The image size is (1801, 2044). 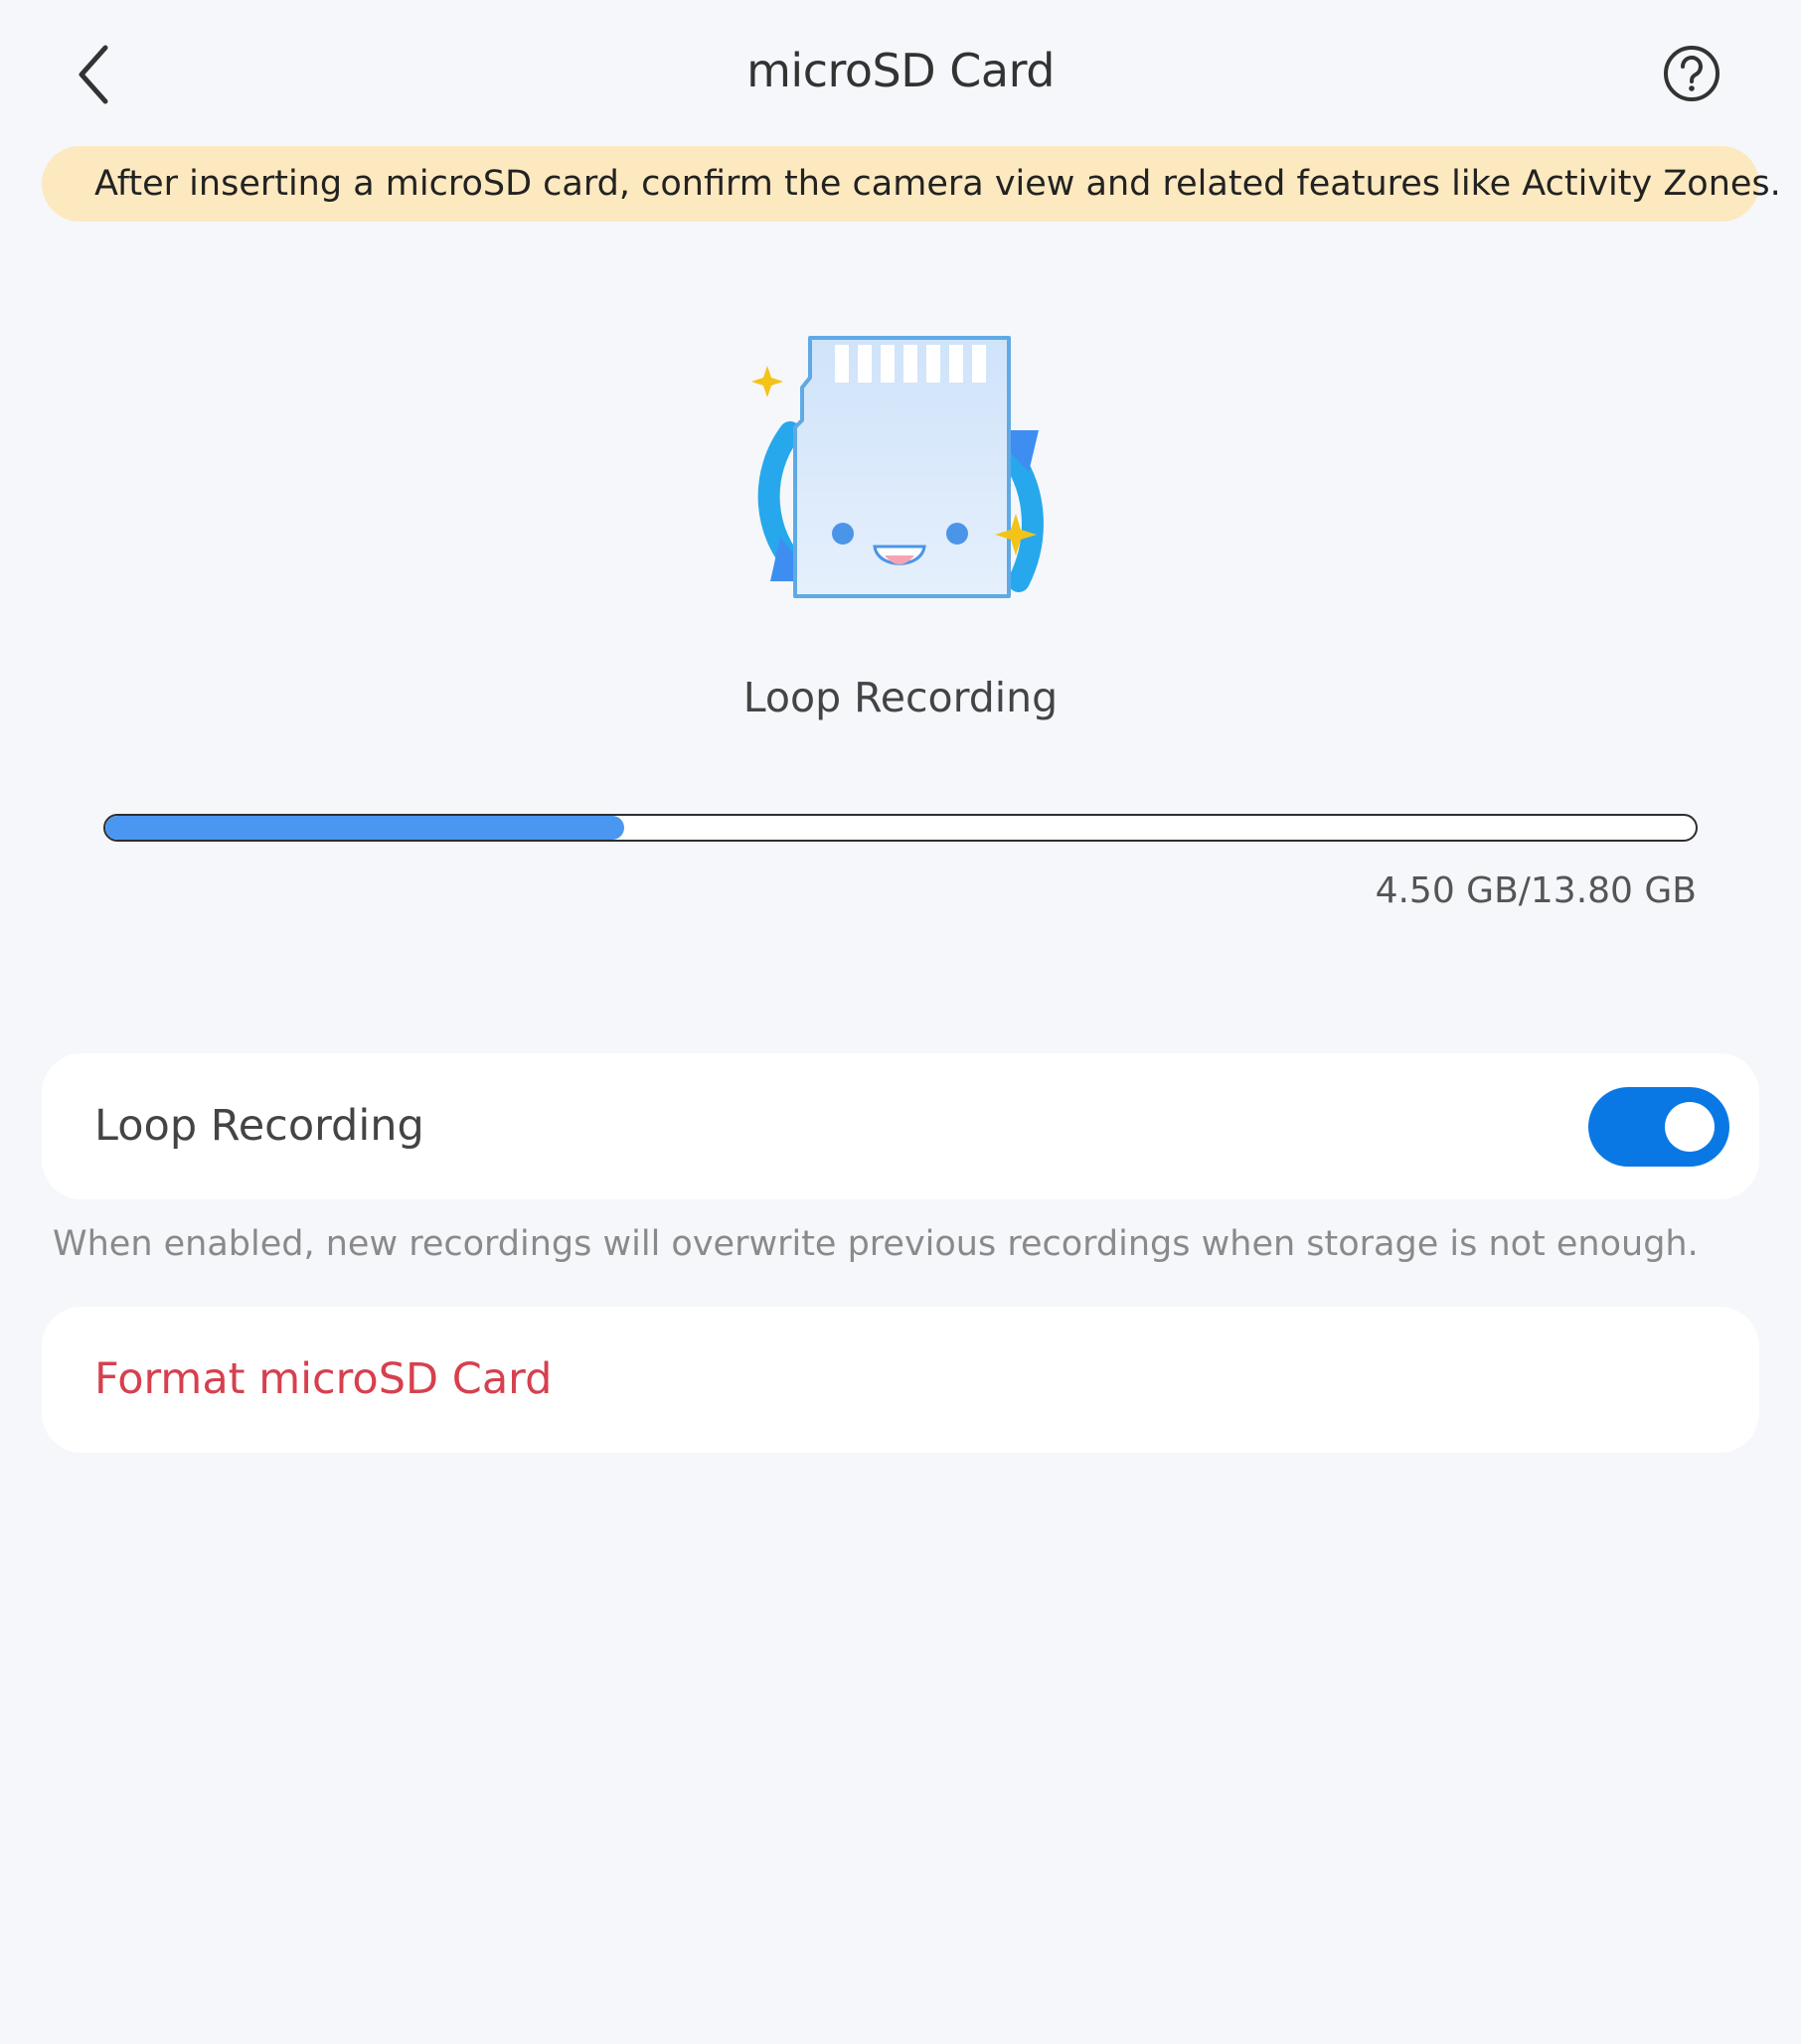 What do you see at coordinates (900, 70) in the screenshot?
I see `page-title: microSD Card` at bounding box center [900, 70].